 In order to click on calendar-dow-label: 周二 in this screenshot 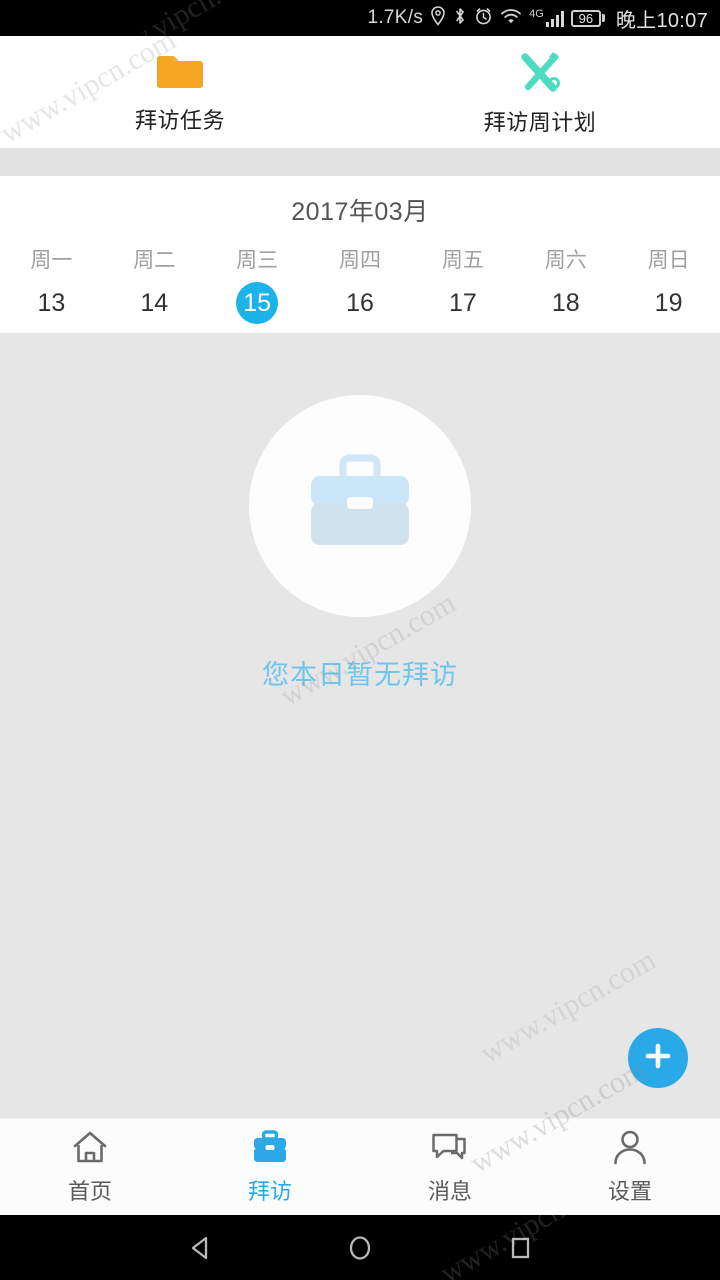, I will do `click(154, 260)`.